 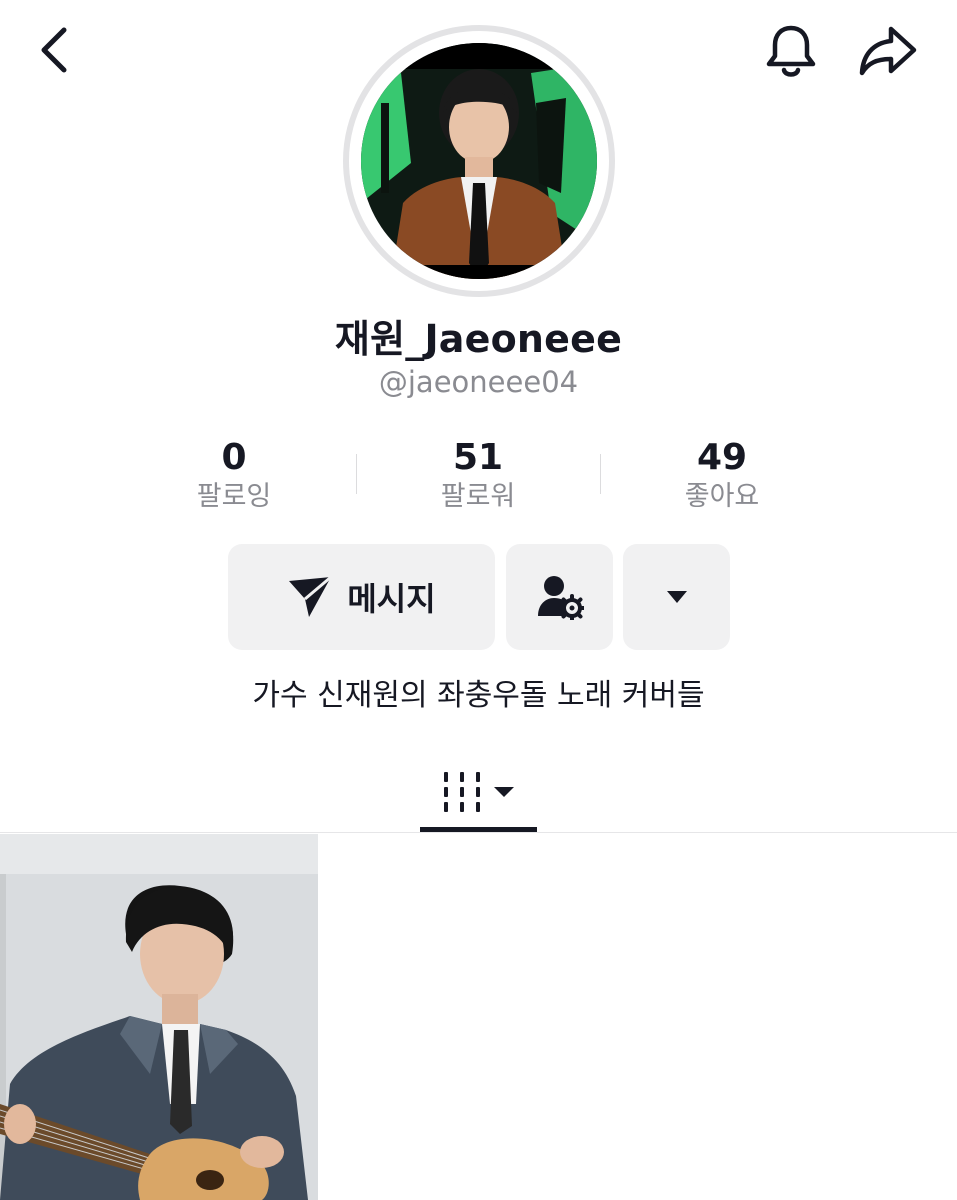 I want to click on user-gear-icon, so click(x=560, y=598).